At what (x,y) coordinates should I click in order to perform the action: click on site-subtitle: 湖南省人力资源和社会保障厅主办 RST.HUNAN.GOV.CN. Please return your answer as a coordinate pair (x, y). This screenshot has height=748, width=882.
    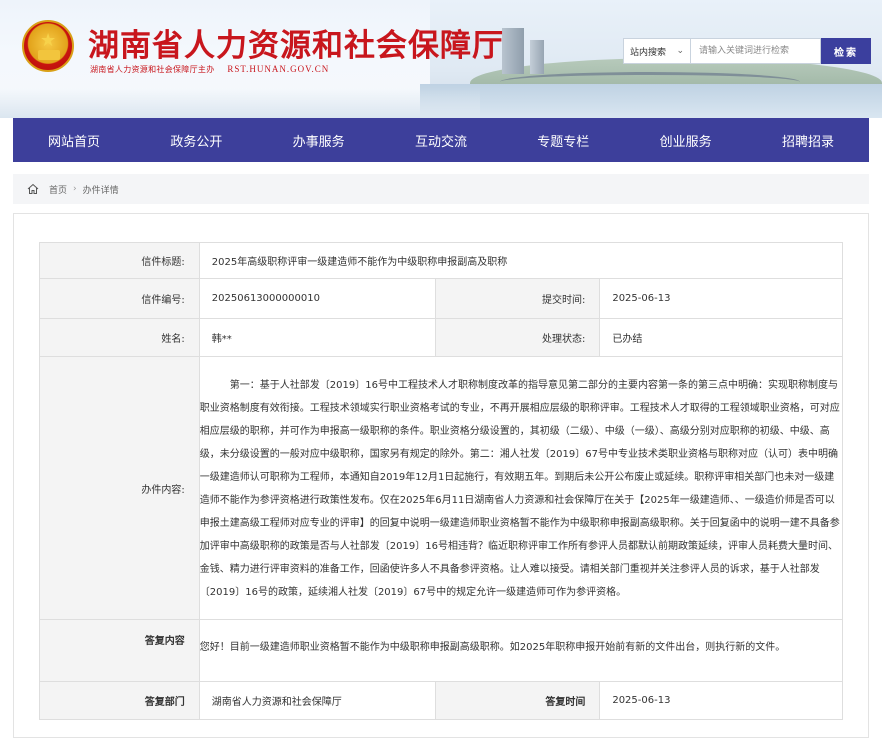
    Looking at the image, I should click on (209, 69).